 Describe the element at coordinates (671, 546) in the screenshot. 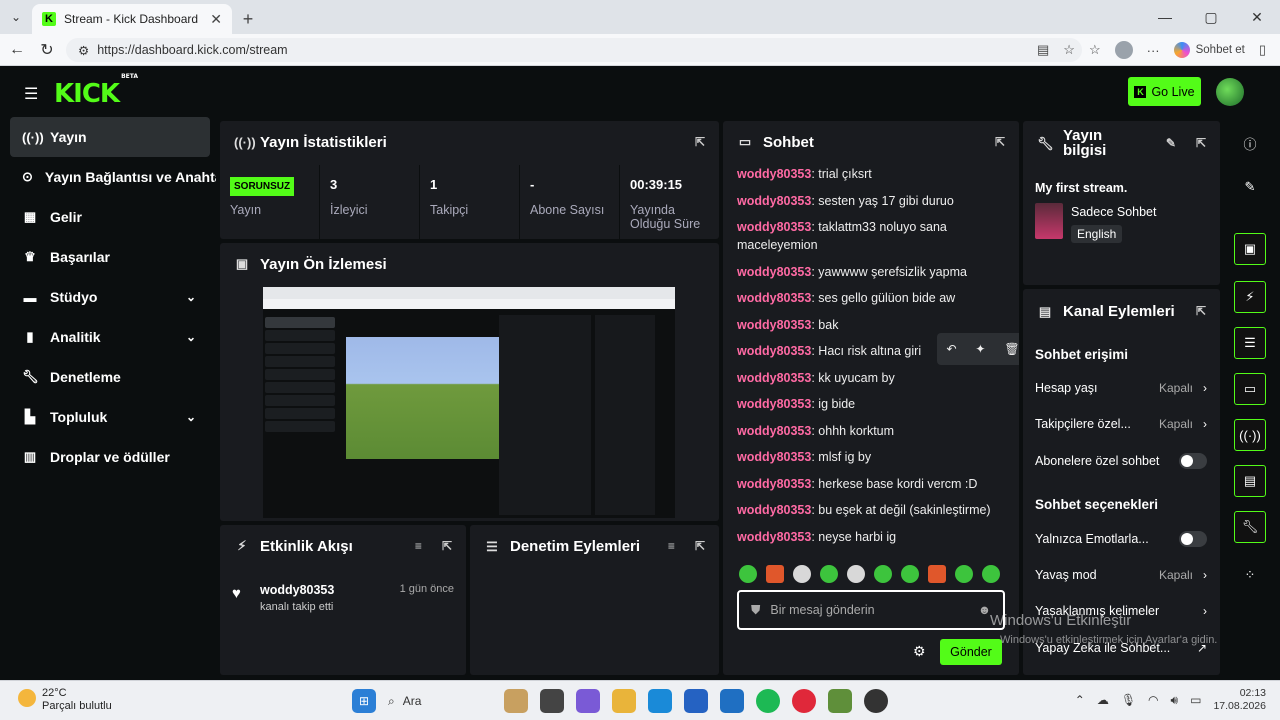

I see `filter-icon: ≡` at that location.